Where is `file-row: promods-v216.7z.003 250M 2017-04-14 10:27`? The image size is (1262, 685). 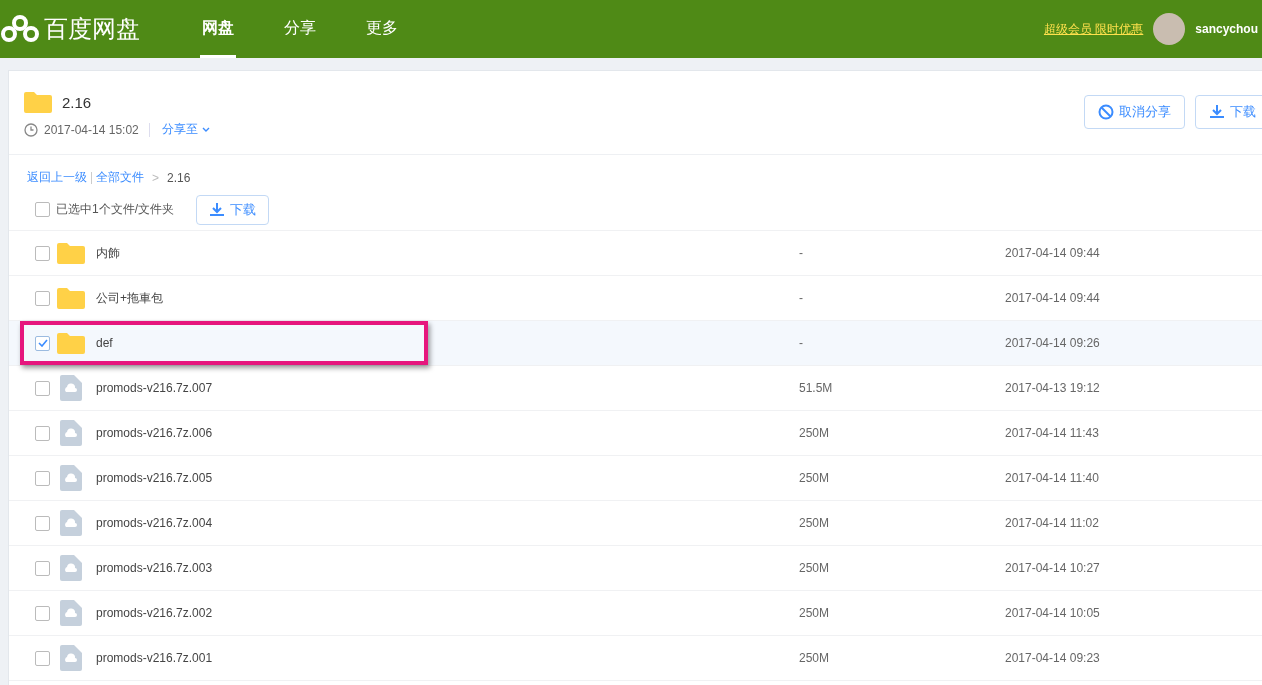 file-row: promods-v216.7z.003 250M 2017-04-14 10:27 is located at coordinates (635, 568).